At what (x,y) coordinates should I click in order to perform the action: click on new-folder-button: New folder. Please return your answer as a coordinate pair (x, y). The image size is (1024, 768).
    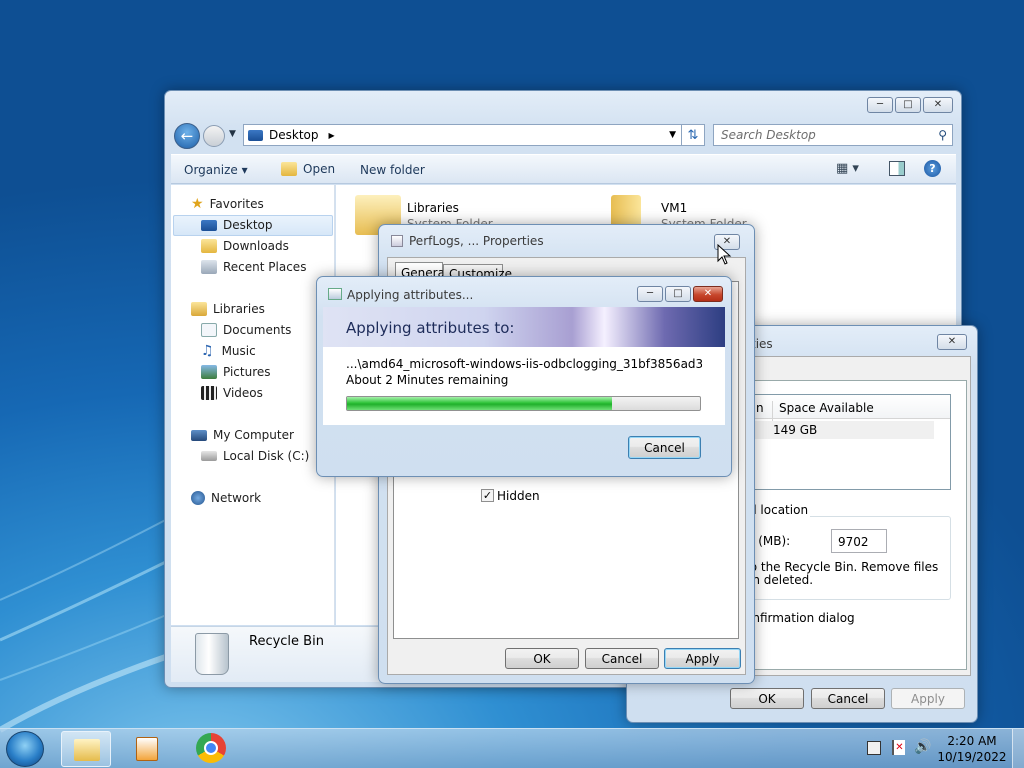
    Looking at the image, I should click on (392, 170).